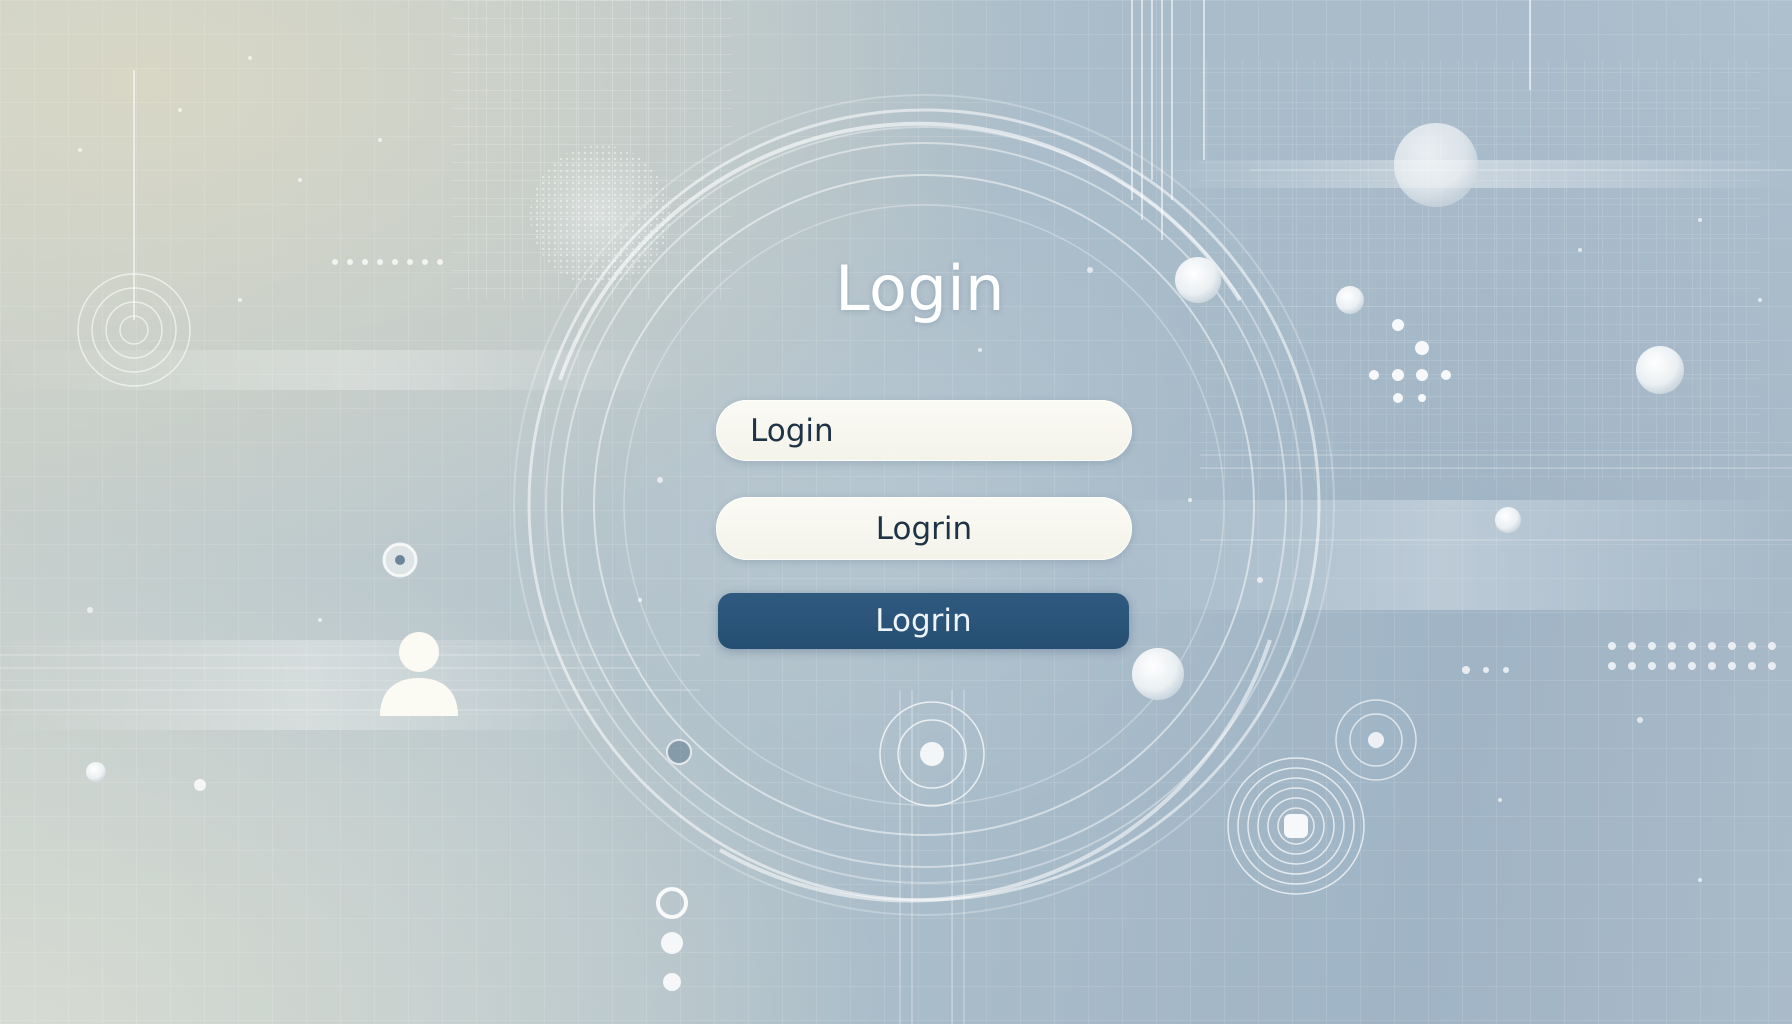  Describe the element at coordinates (924, 528) in the screenshot. I see `password-input: Logrin` at that location.